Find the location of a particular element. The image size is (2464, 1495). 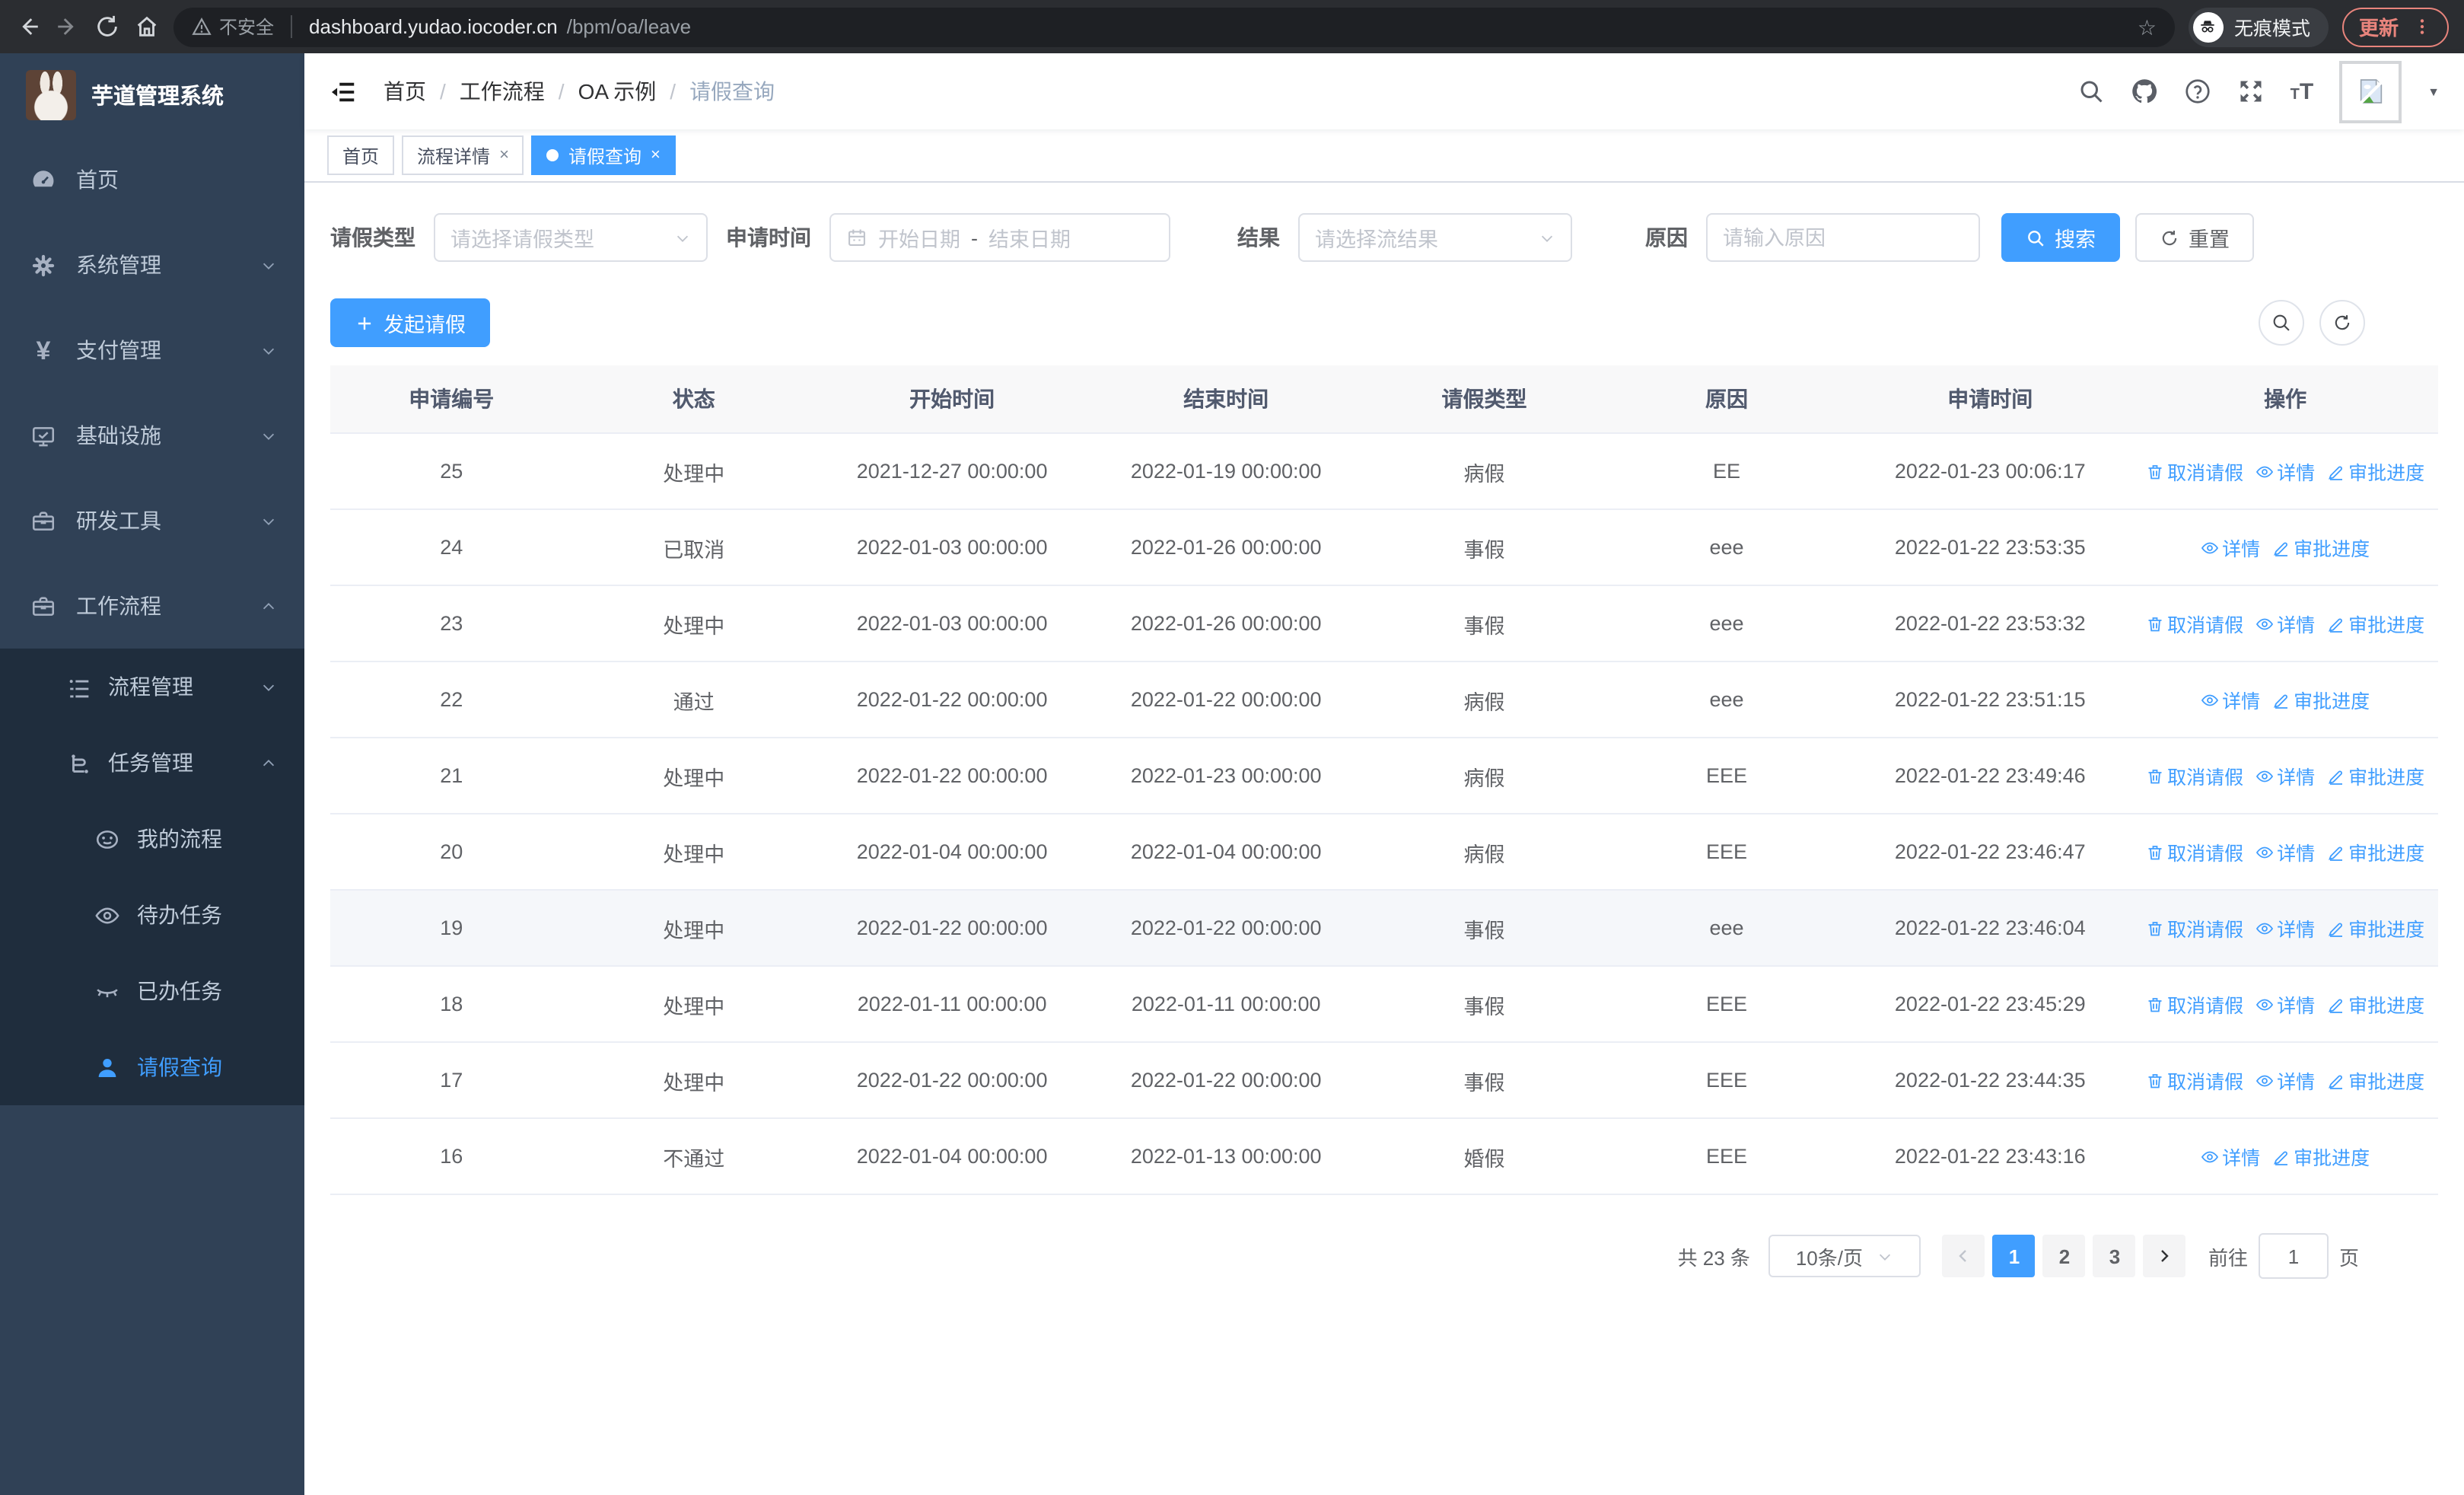

sidebar-item-payment: ¥ 支付管理 is located at coordinates (152, 350).